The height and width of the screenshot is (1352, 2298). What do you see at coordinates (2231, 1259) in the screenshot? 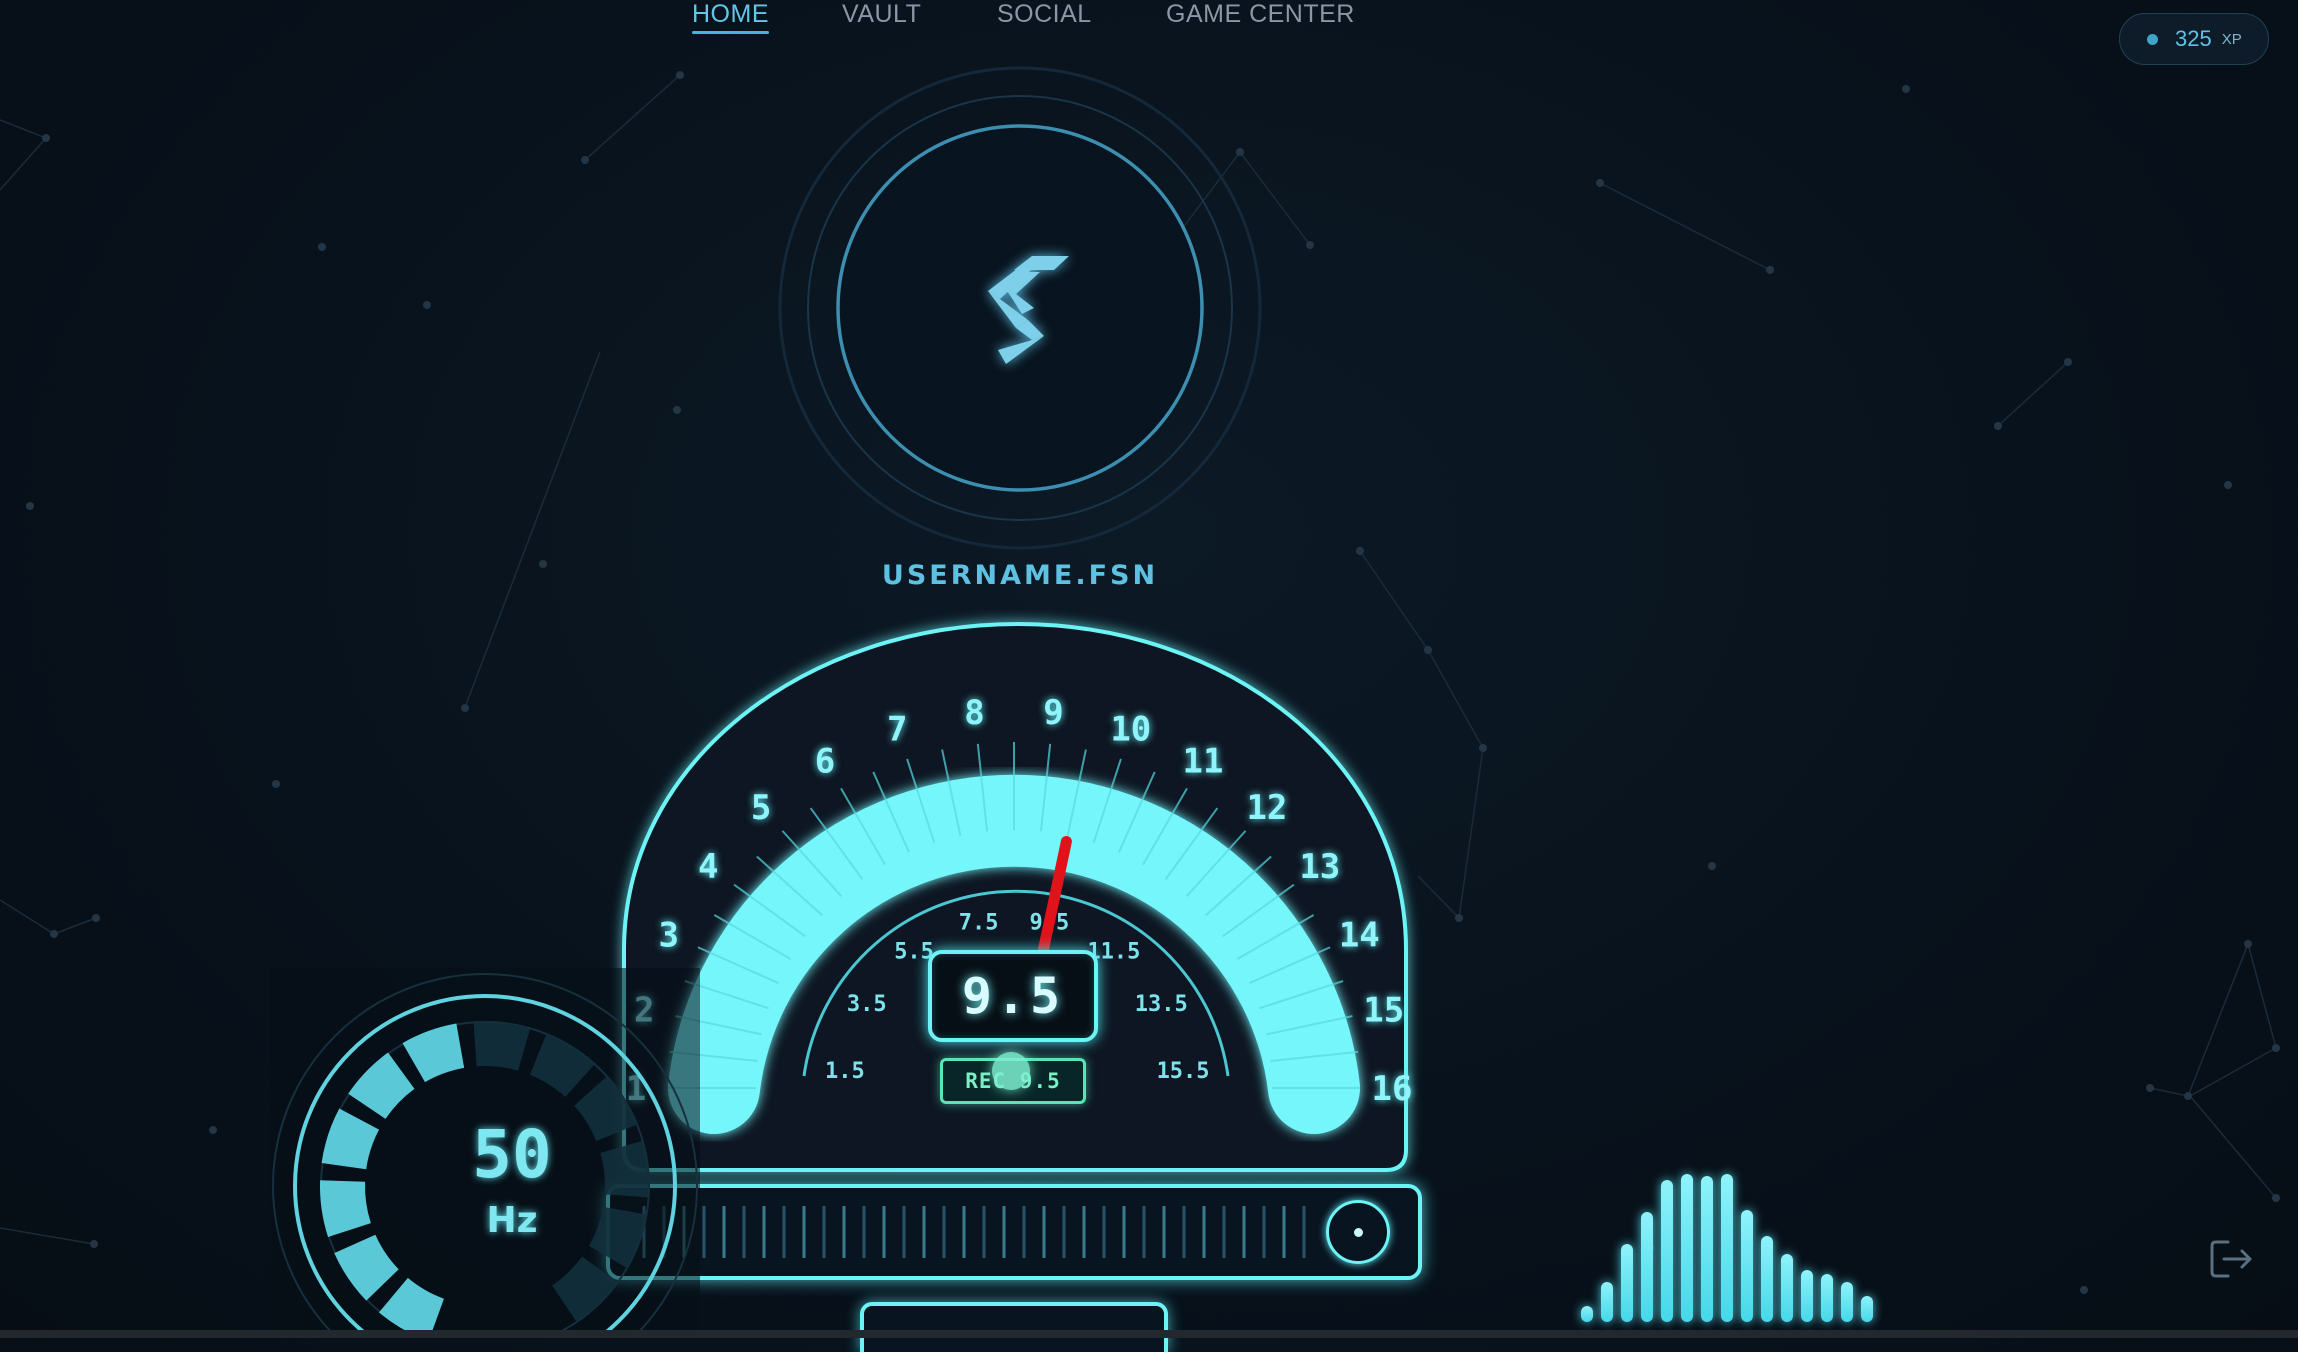
I see `logout-icon` at bounding box center [2231, 1259].